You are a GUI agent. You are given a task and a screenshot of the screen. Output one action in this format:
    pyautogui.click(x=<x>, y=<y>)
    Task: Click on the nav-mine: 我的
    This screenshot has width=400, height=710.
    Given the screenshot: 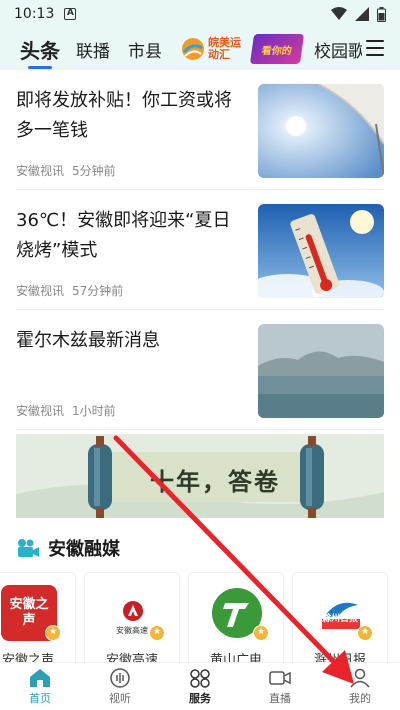 What is the action you would take?
    pyautogui.click(x=360, y=686)
    